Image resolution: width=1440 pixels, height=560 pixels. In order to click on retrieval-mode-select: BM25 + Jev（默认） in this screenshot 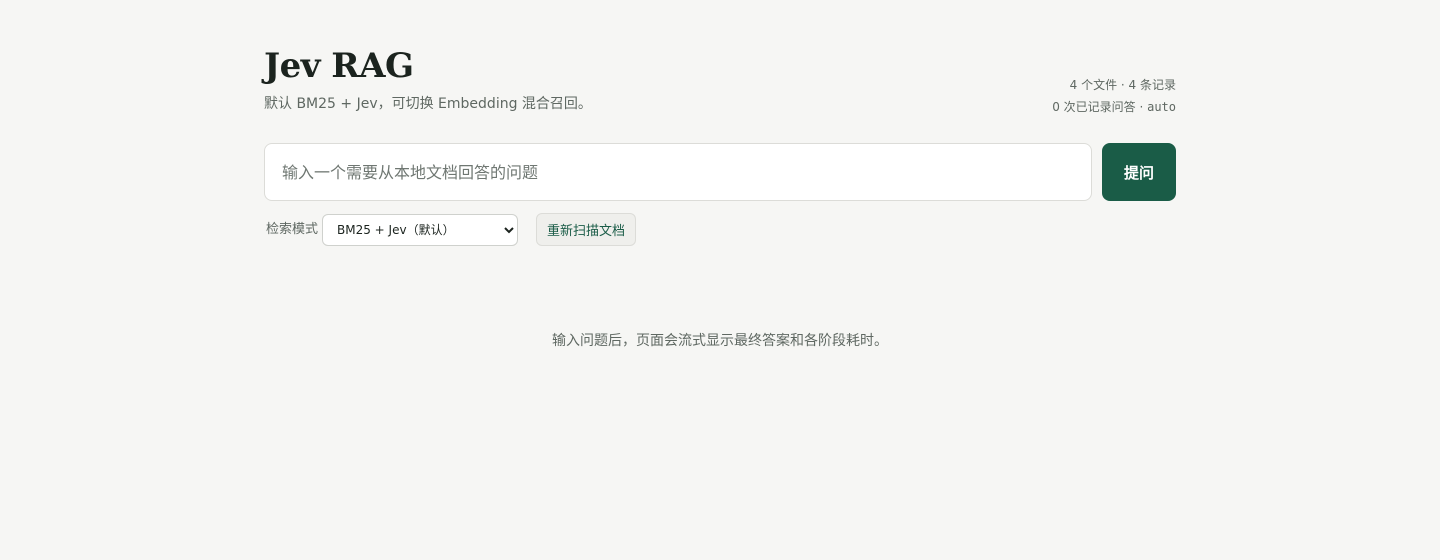, I will do `click(420, 230)`.